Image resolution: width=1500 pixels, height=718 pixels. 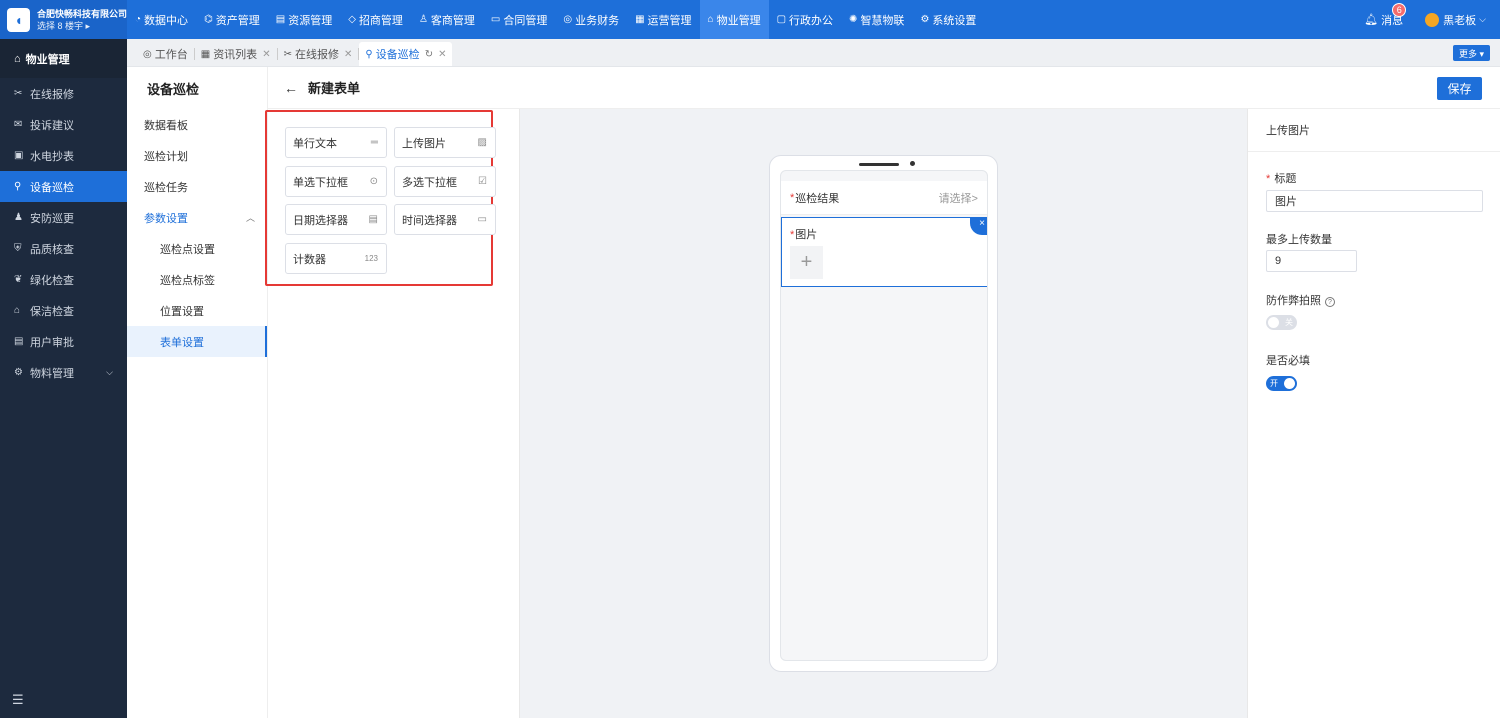 What do you see at coordinates (1471, 53) in the screenshot?
I see `more-tabs-button: 更多 ▾` at bounding box center [1471, 53].